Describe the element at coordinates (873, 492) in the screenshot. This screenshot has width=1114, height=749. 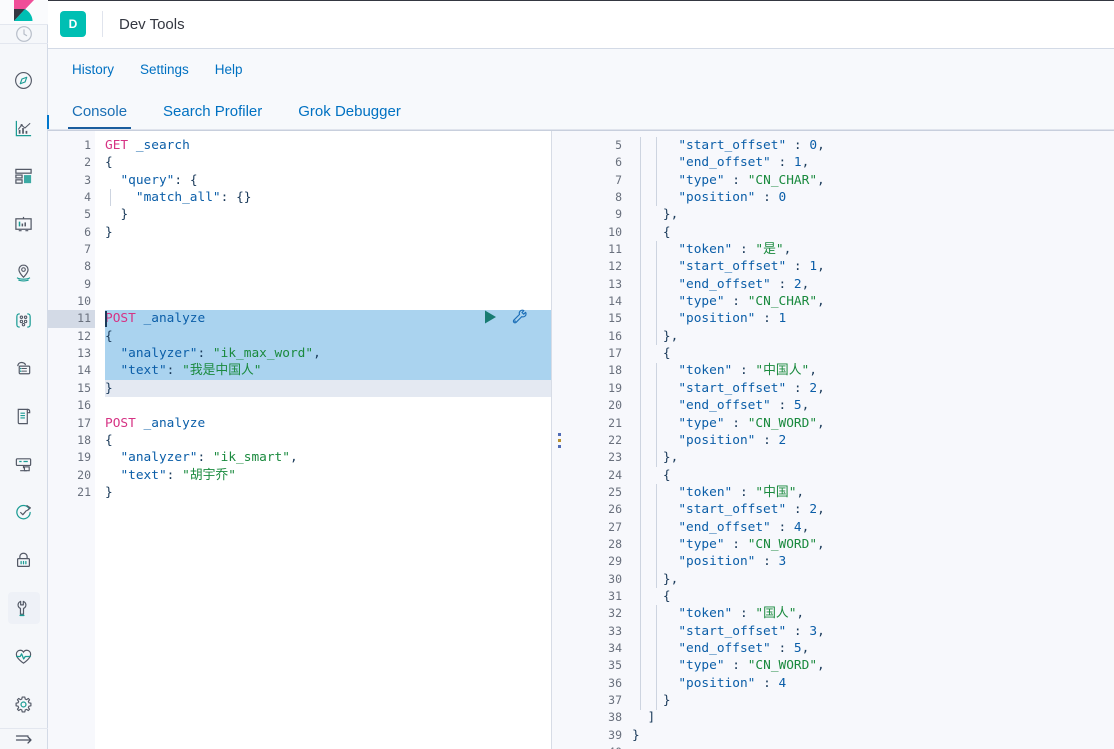
I see `code-line: "token" : "中国",` at that location.